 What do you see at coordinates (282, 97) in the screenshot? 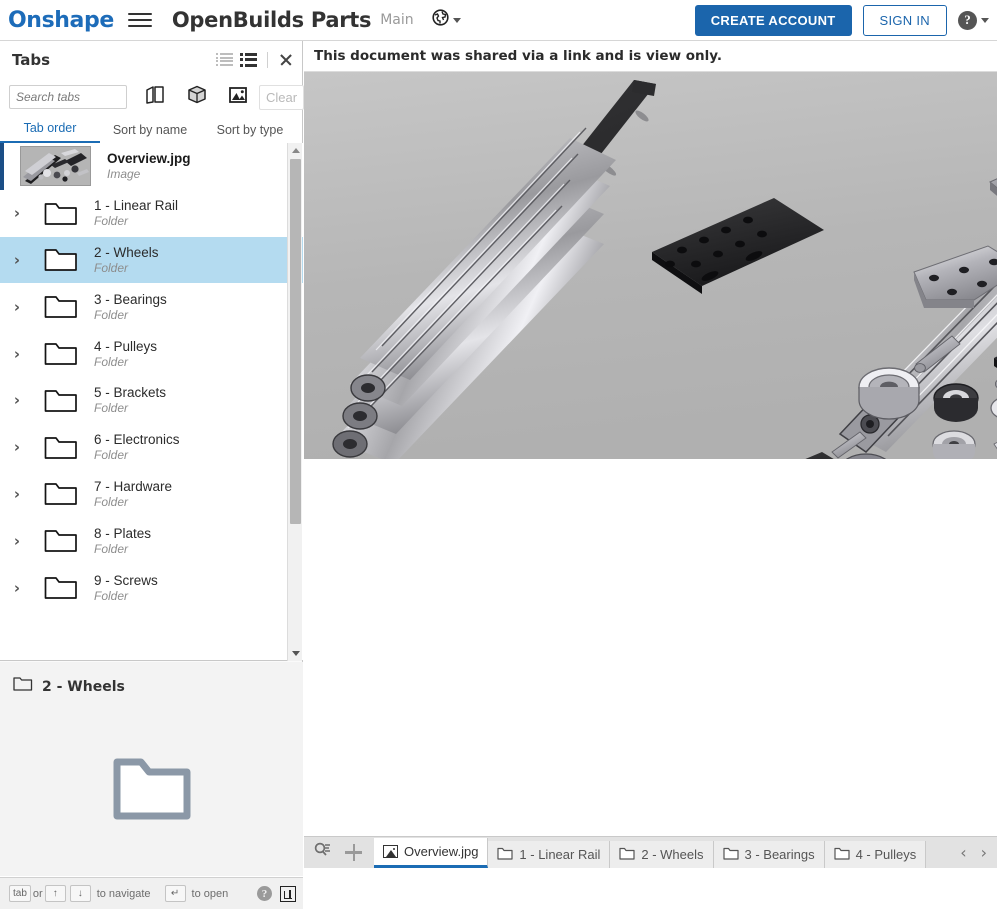
I see `clear-button: Clear` at bounding box center [282, 97].